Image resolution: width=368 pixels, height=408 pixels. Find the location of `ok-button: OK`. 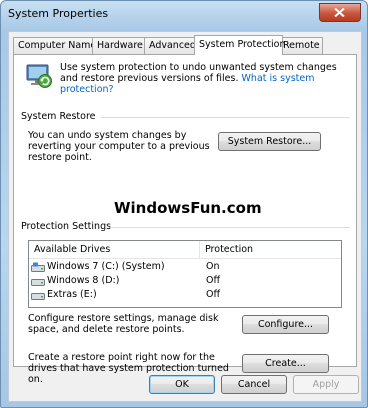

ok-button: OK is located at coordinates (182, 384).